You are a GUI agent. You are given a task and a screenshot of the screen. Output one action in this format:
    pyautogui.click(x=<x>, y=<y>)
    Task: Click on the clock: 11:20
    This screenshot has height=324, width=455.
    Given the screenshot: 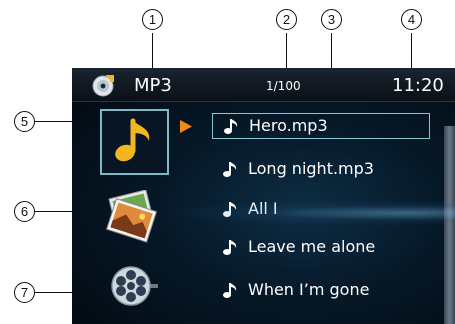 What is the action you would take?
    pyautogui.click(x=418, y=85)
    